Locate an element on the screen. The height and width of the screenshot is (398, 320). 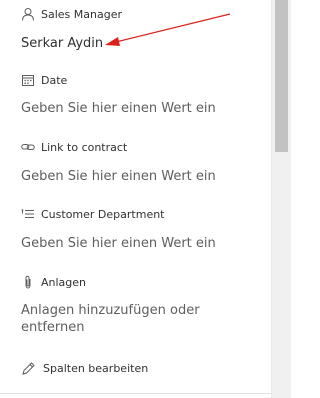
field-label-sales-manager: Sales Manager is located at coordinates (71, 14).